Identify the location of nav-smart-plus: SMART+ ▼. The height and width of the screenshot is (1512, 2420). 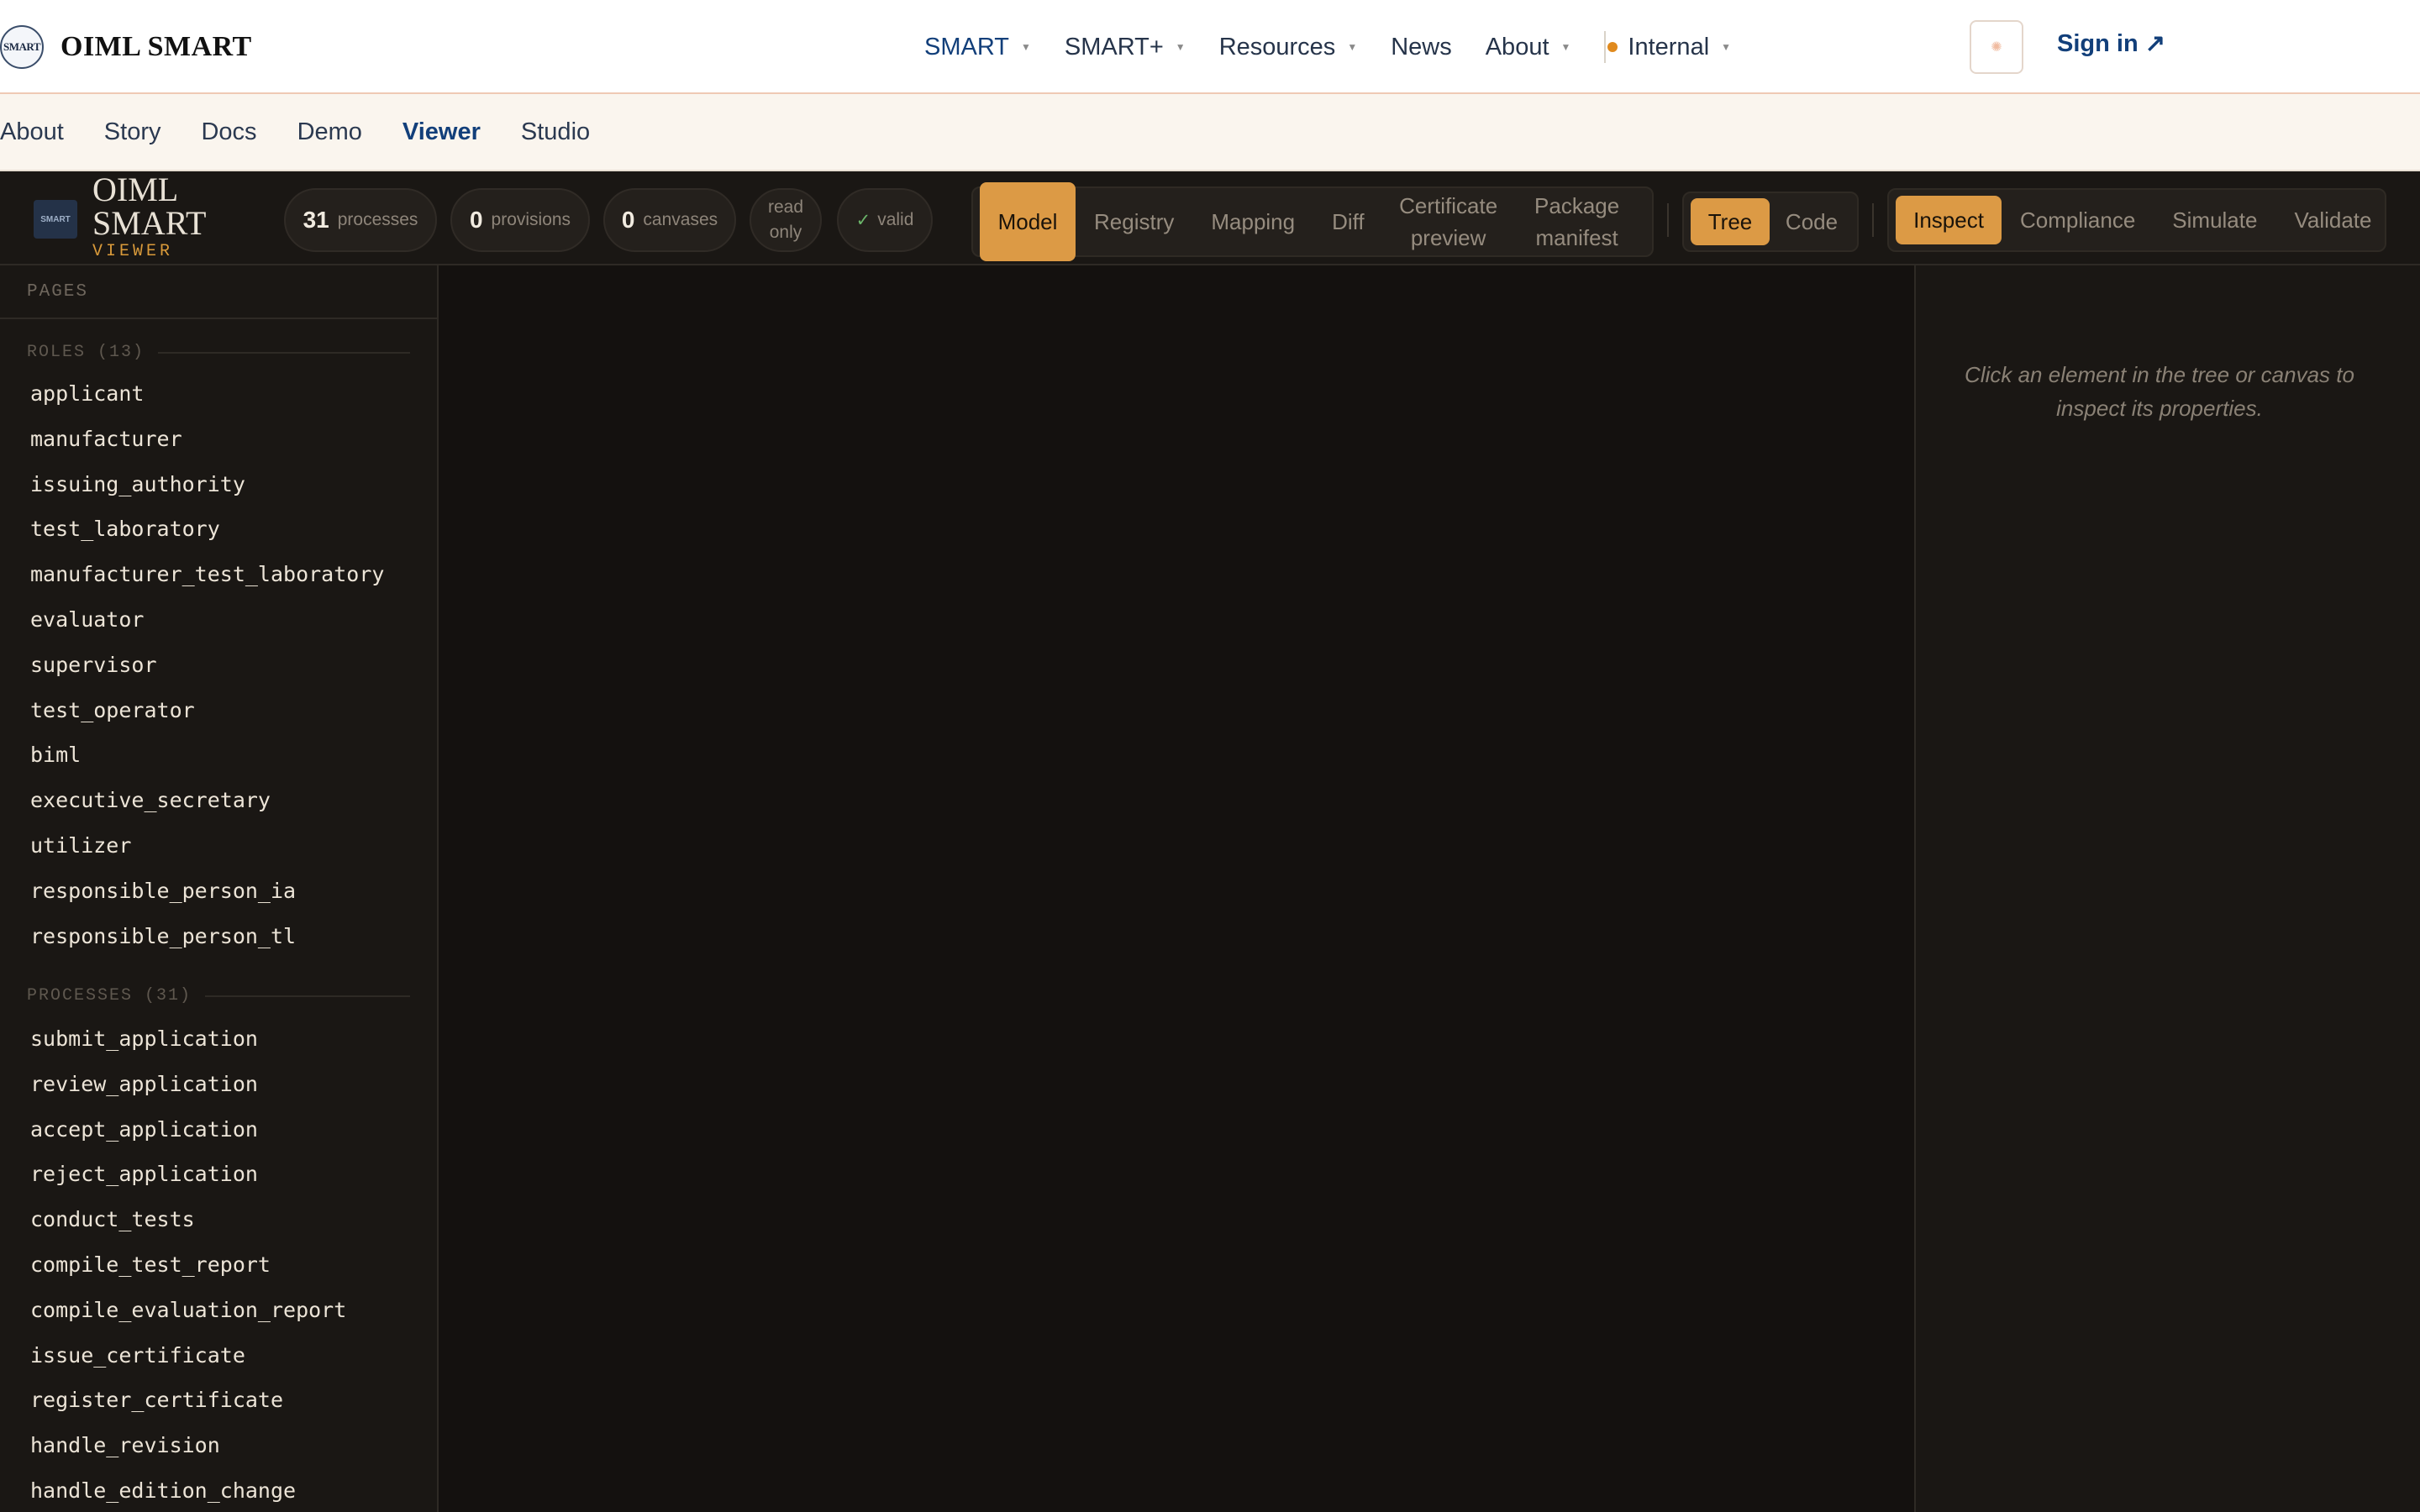
(1125, 47).